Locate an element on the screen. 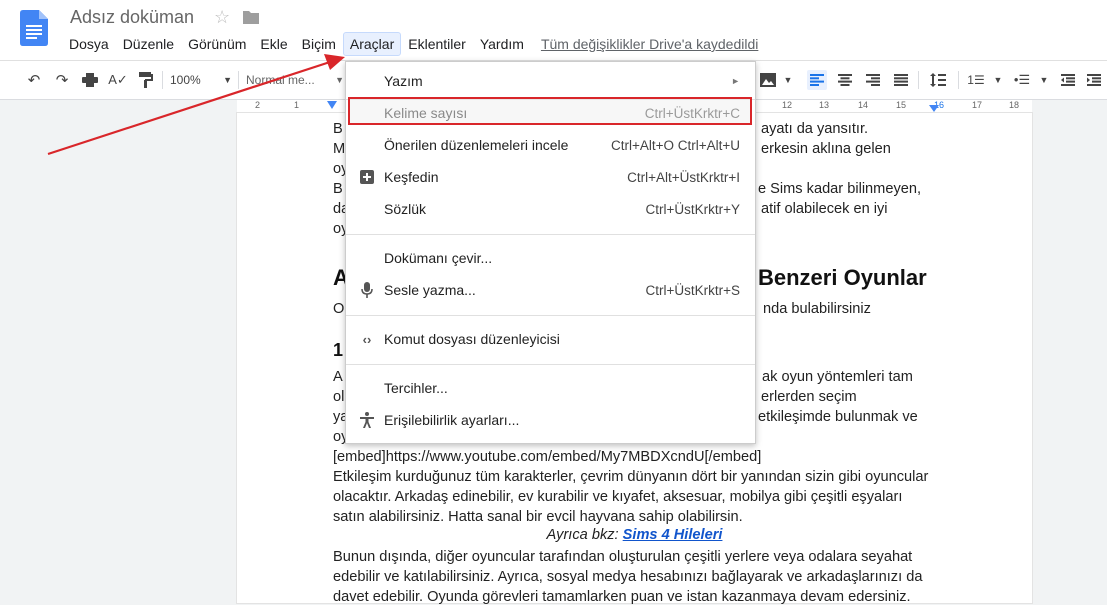 This screenshot has width=1107, height=605. paint-format-icon is located at coordinates (146, 80).